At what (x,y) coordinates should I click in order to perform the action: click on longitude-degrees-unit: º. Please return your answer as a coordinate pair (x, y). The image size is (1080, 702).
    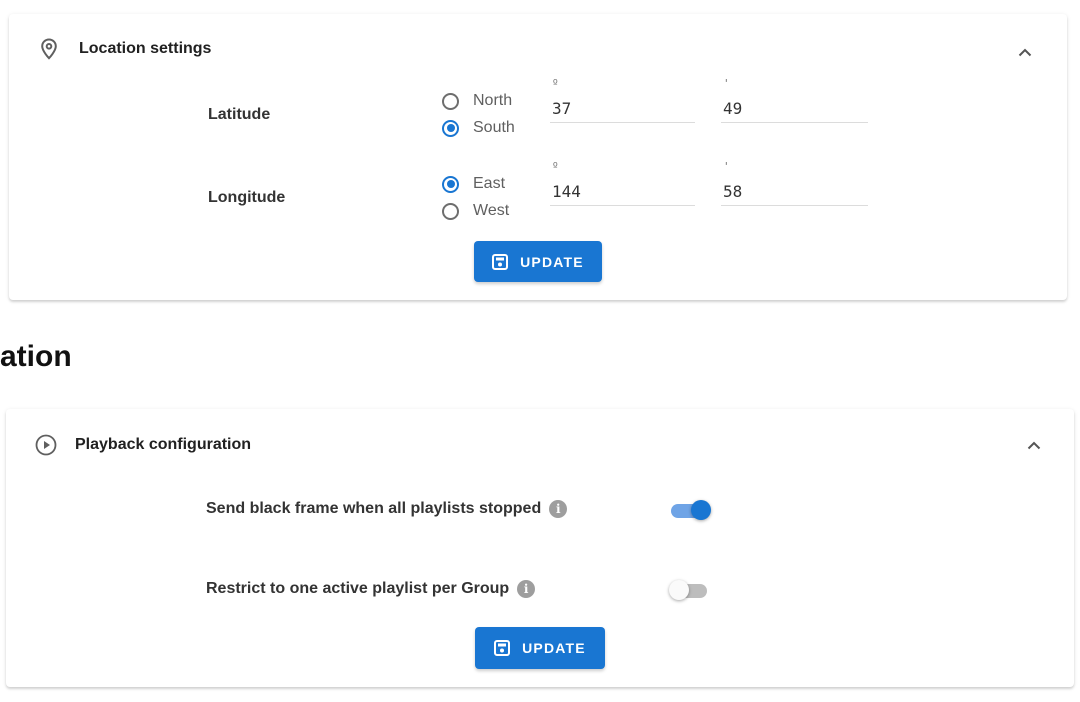
    Looking at the image, I should click on (555, 166).